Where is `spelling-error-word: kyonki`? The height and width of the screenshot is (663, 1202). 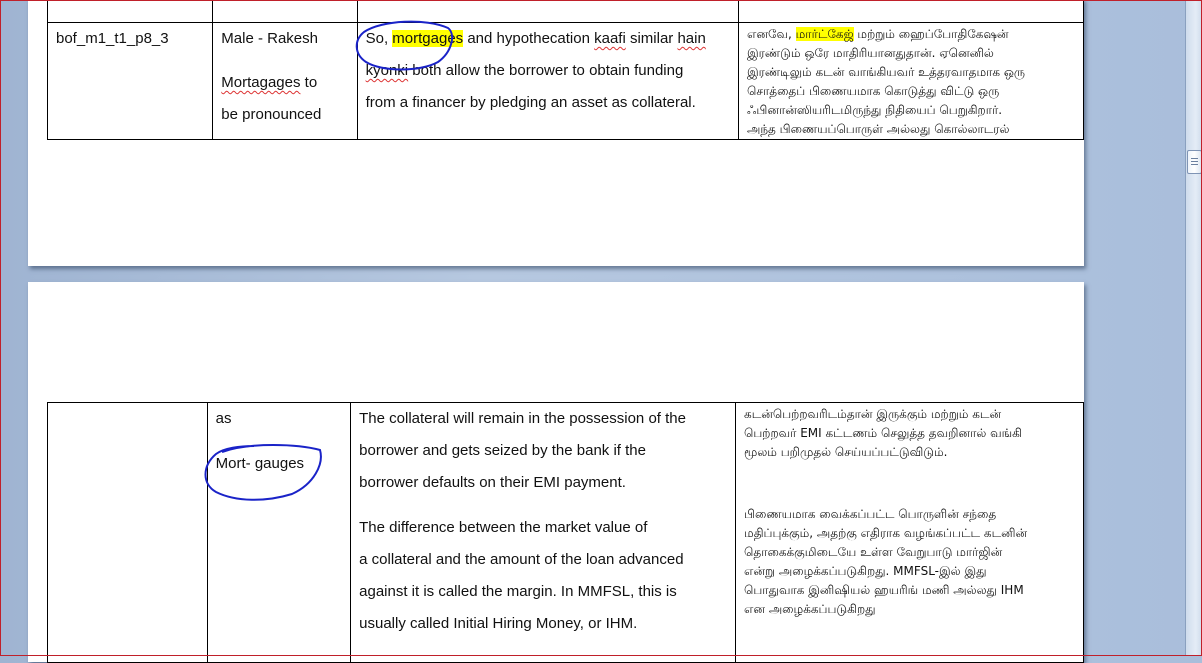
spelling-error-word: kyonki is located at coordinates (387, 70).